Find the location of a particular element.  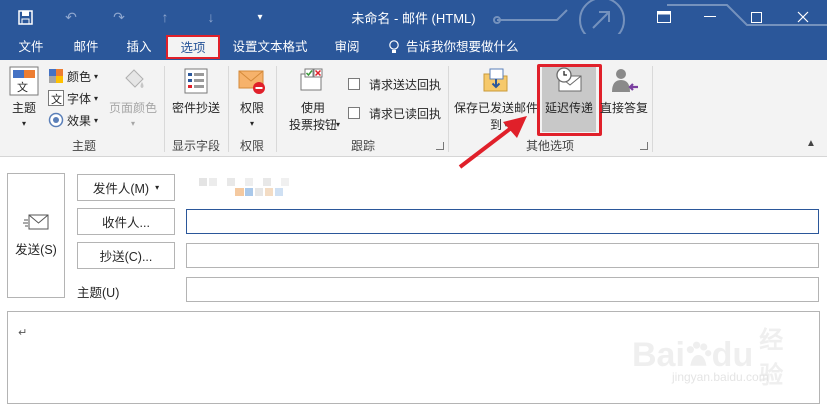

show-fields-group-label: 显示字段 is located at coordinates (195, 146).